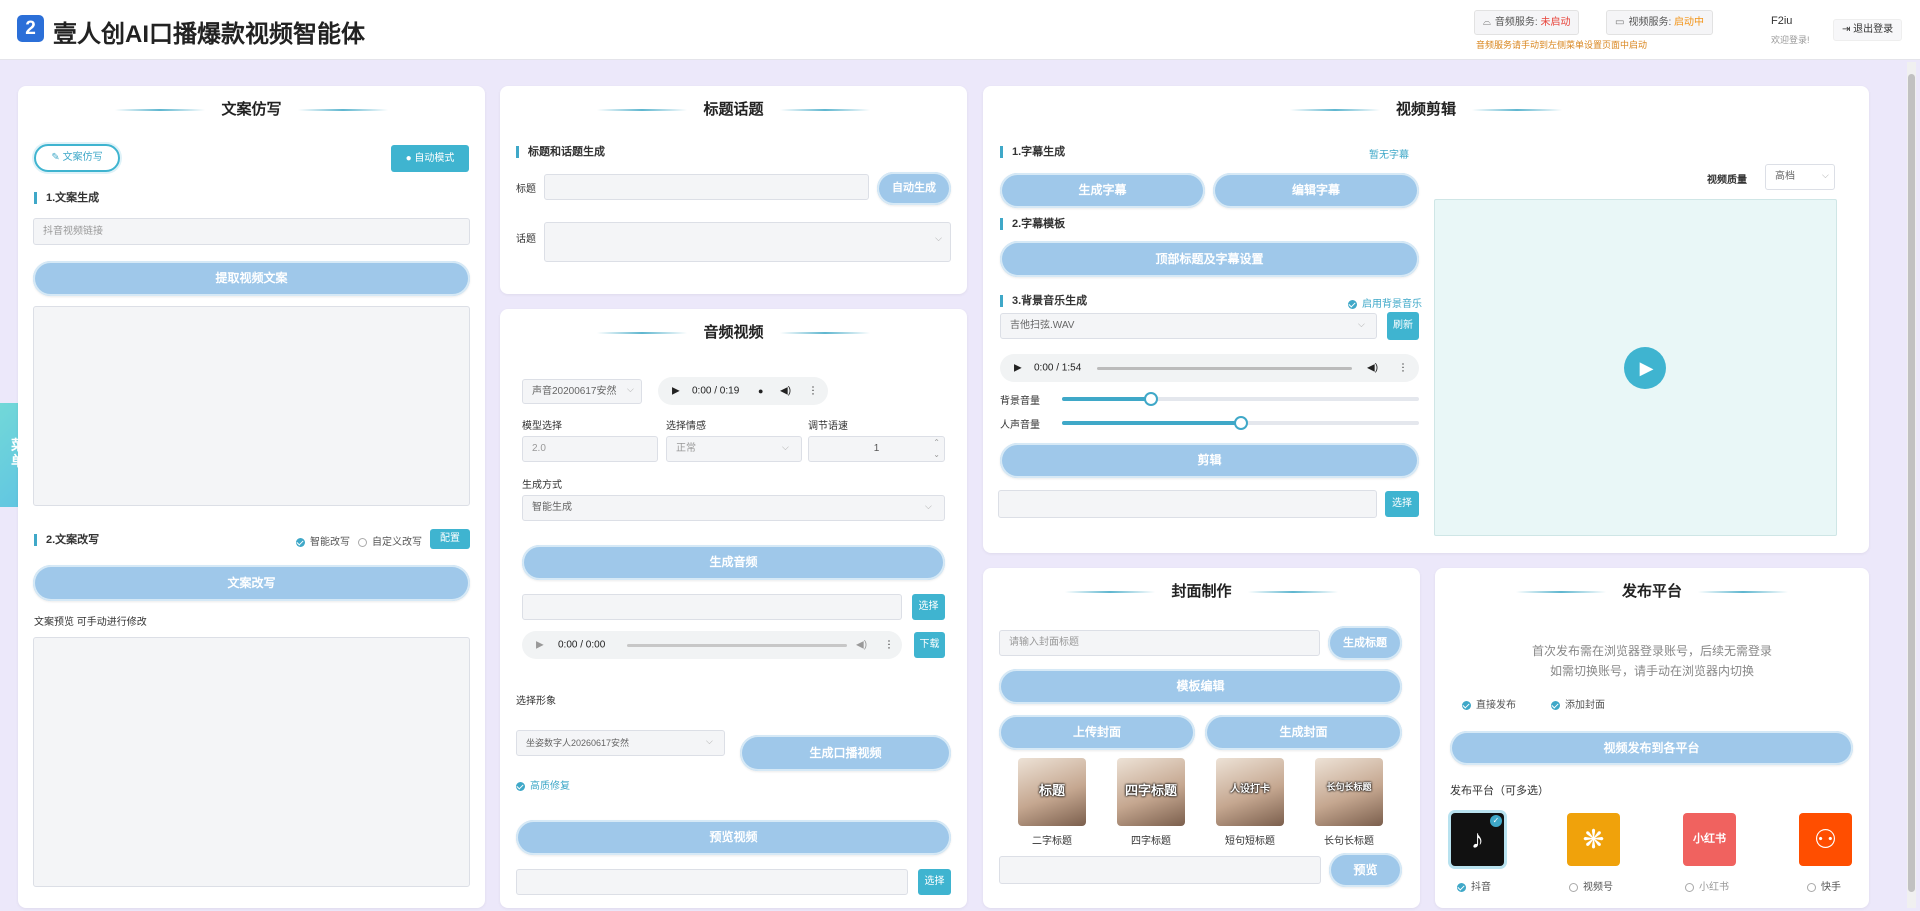  Describe the element at coordinates (430, 158) in the screenshot. I see `auto-mode-toggle: ● 自动模式` at that location.